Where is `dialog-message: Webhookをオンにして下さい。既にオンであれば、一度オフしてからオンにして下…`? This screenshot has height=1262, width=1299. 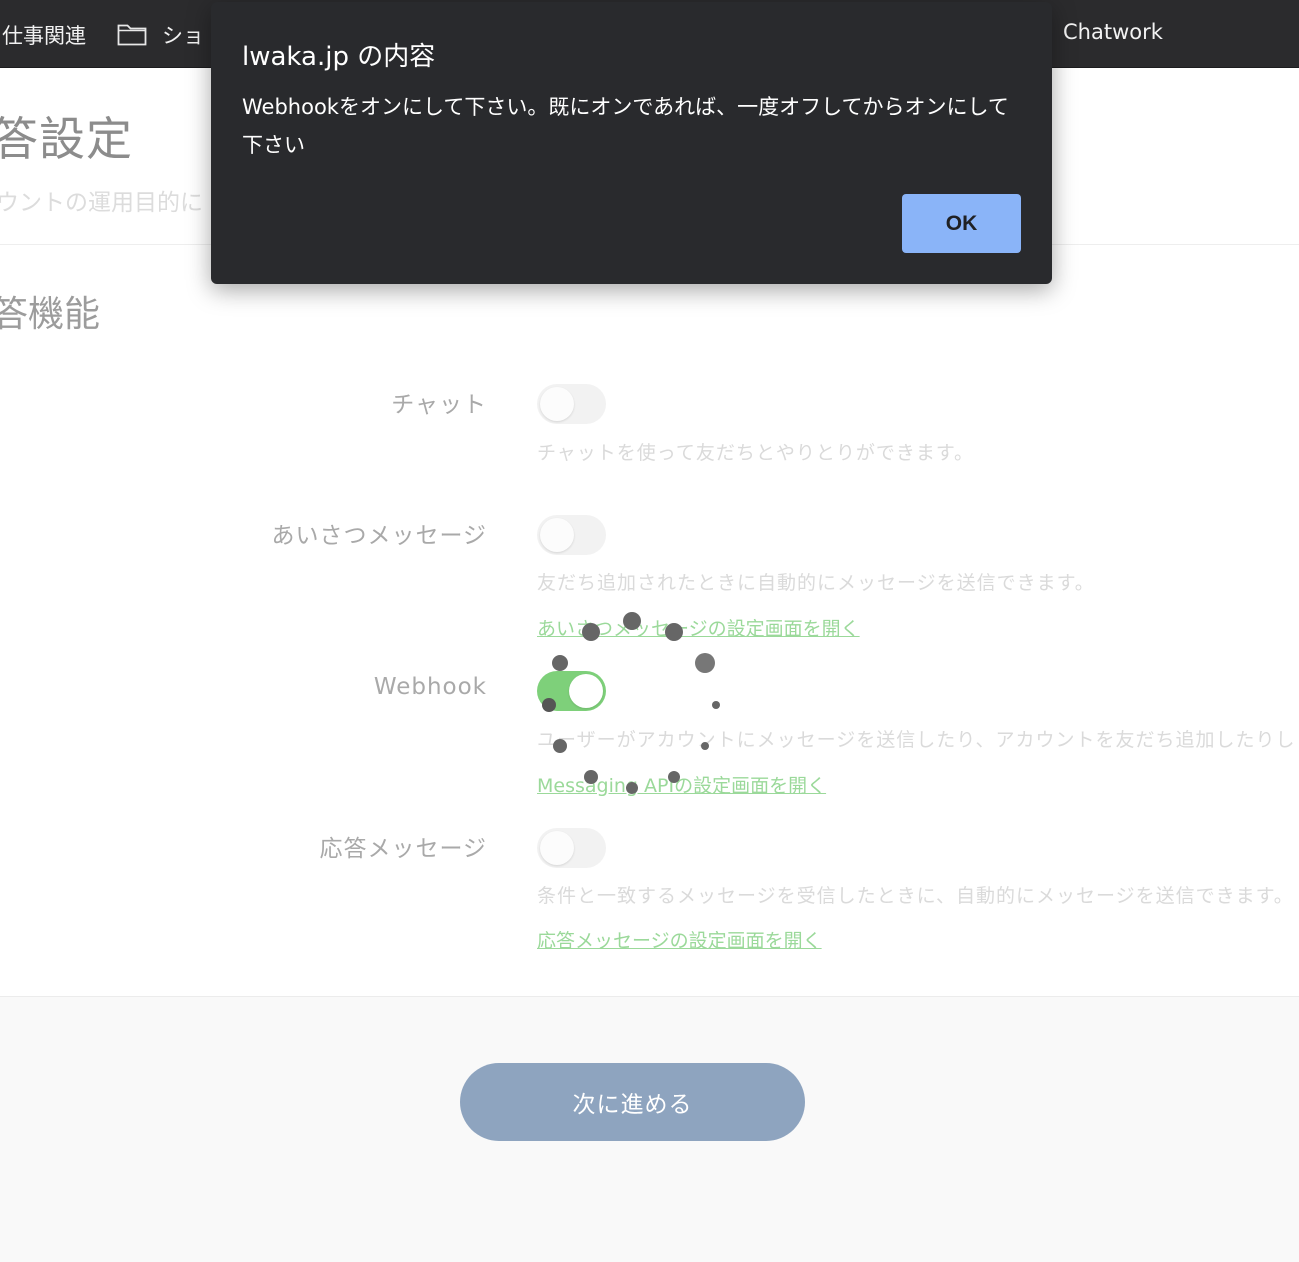
dialog-message: Webhookをオンにして下さい。既にオンであれば、一度オフしてからオンにして下… is located at coordinates (625, 126).